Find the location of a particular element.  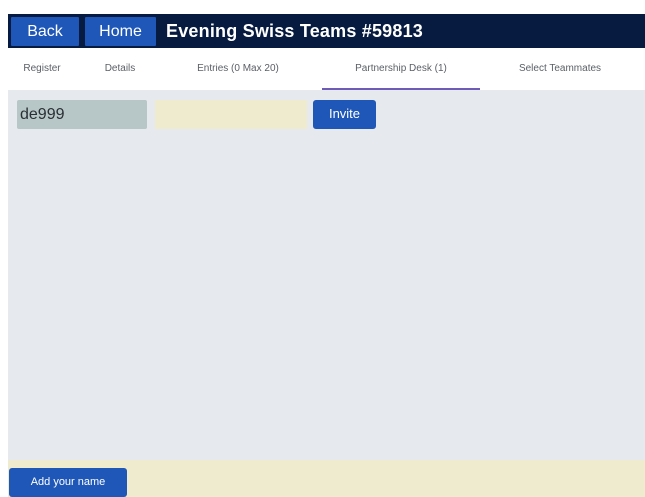

tab-details: Details is located at coordinates (120, 69).